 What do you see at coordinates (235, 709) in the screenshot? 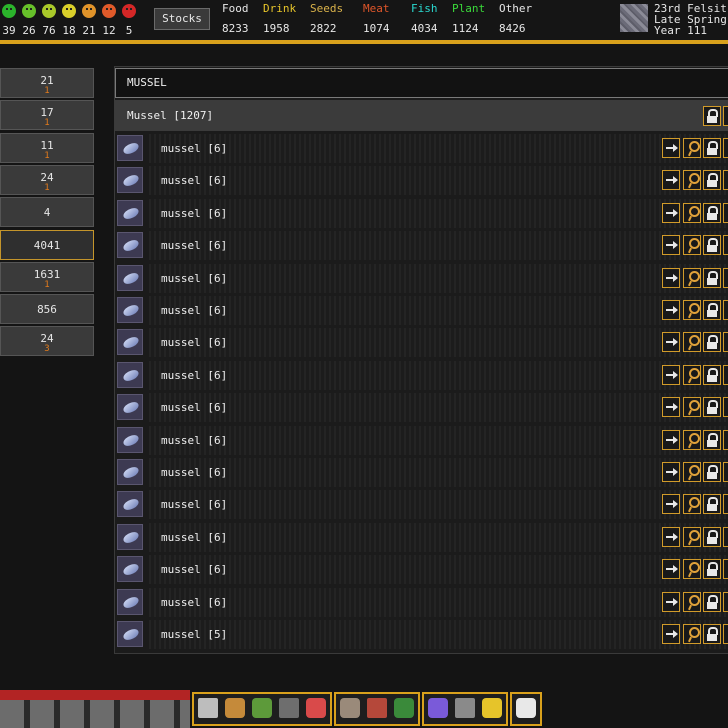
I see `axe-tool` at bounding box center [235, 709].